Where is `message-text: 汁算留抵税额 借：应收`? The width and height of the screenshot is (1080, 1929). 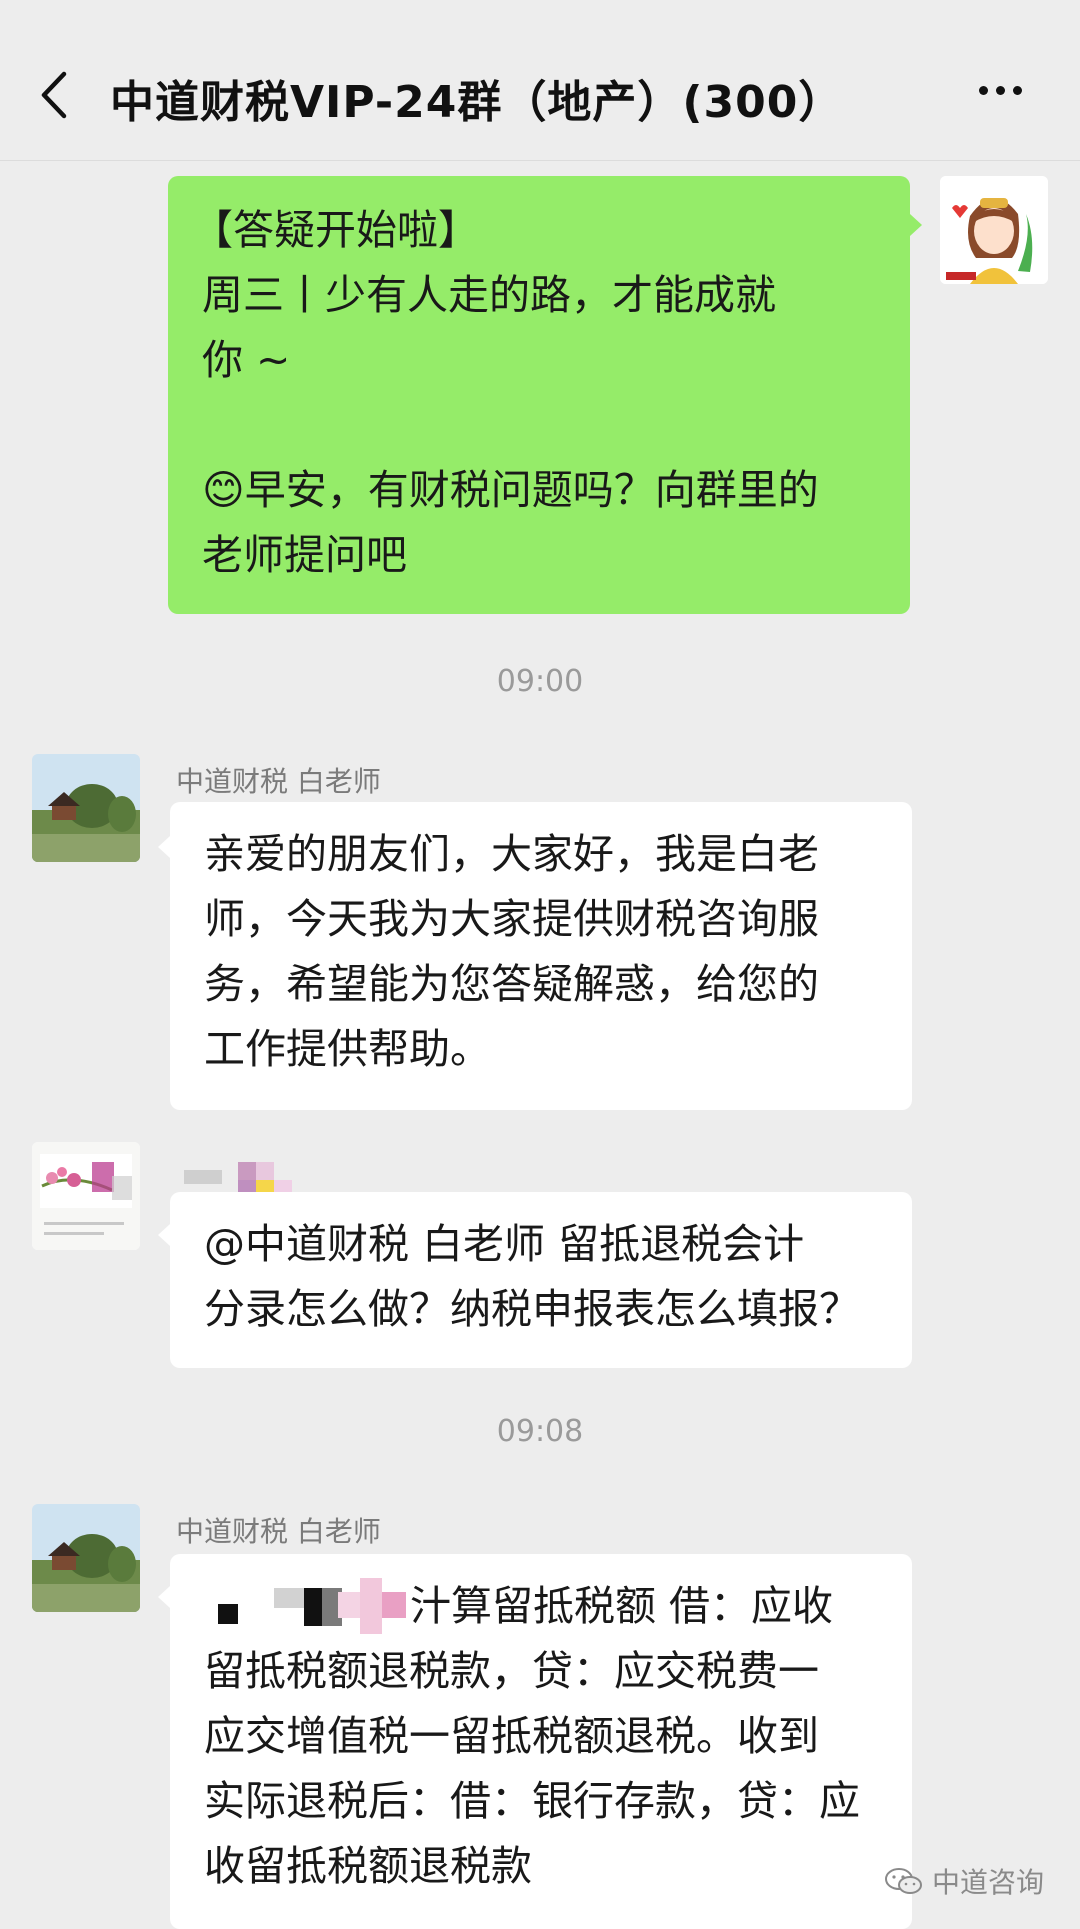 message-text: 汁算留抵税额 借：应收 is located at coordinates (622, 1606).